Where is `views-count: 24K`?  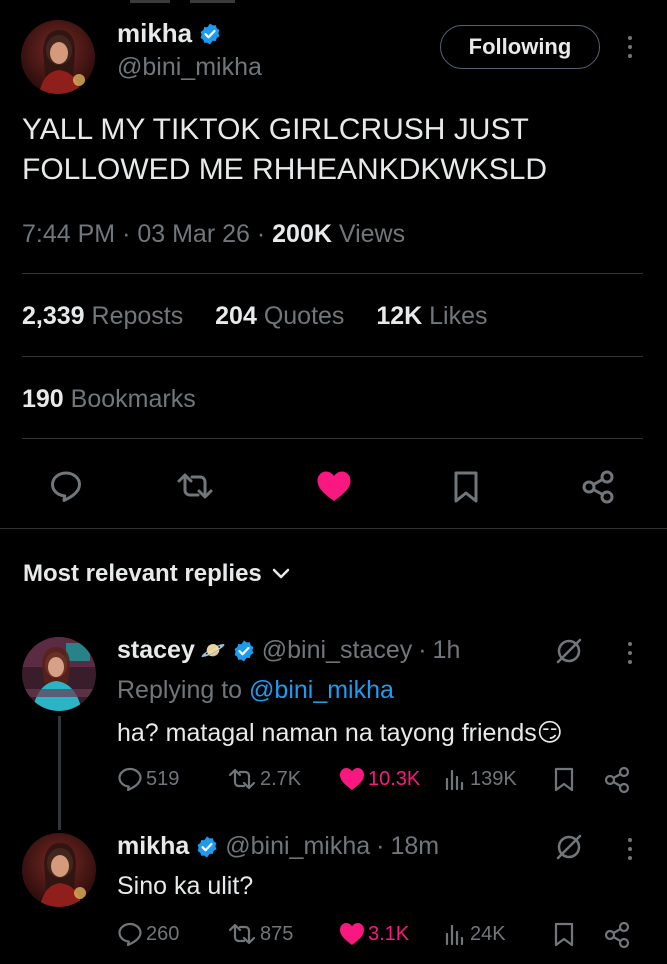 views-count: 24K is located at coordinates (488, 933).